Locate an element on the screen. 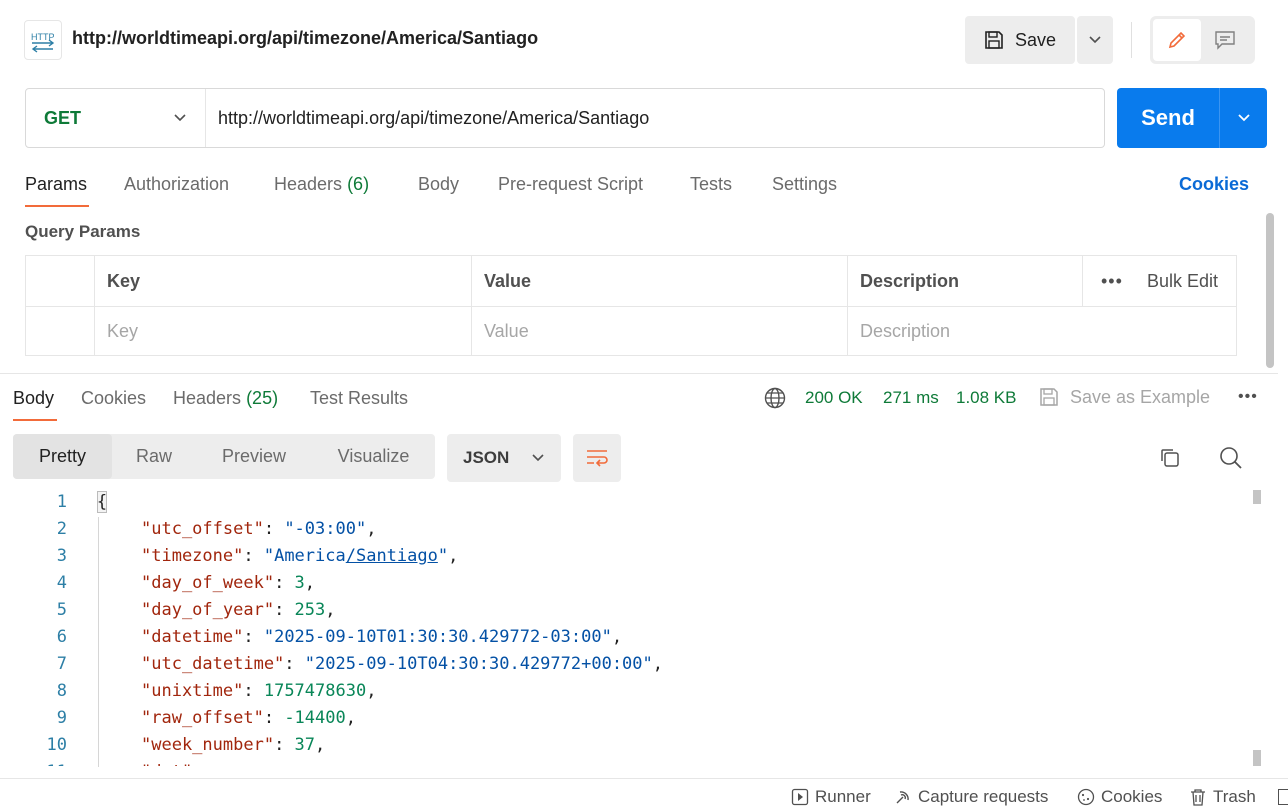 This screenshot has height=812, width=1288. divider is located at coordinates (1131, 40).